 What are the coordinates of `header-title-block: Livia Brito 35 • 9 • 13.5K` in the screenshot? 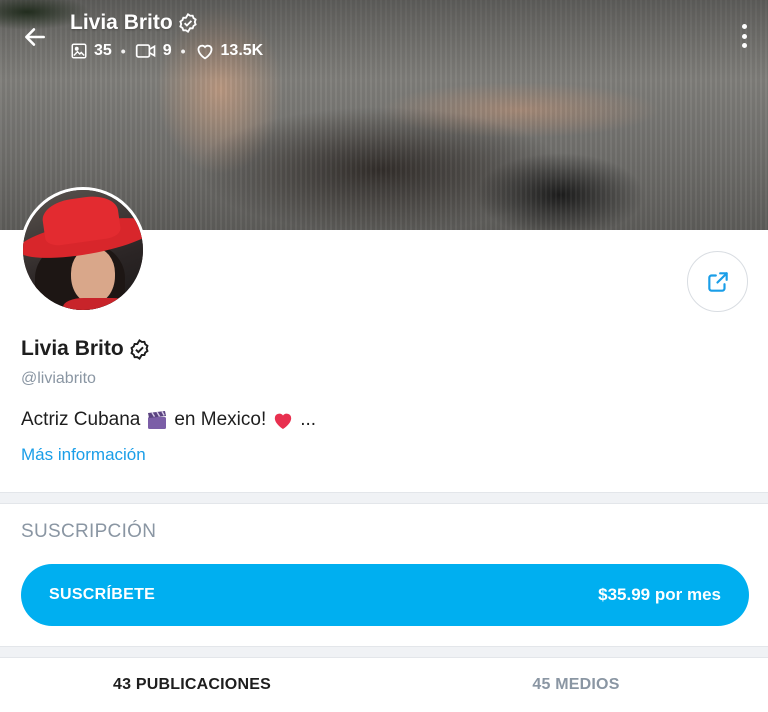 It's located at (166, 35).